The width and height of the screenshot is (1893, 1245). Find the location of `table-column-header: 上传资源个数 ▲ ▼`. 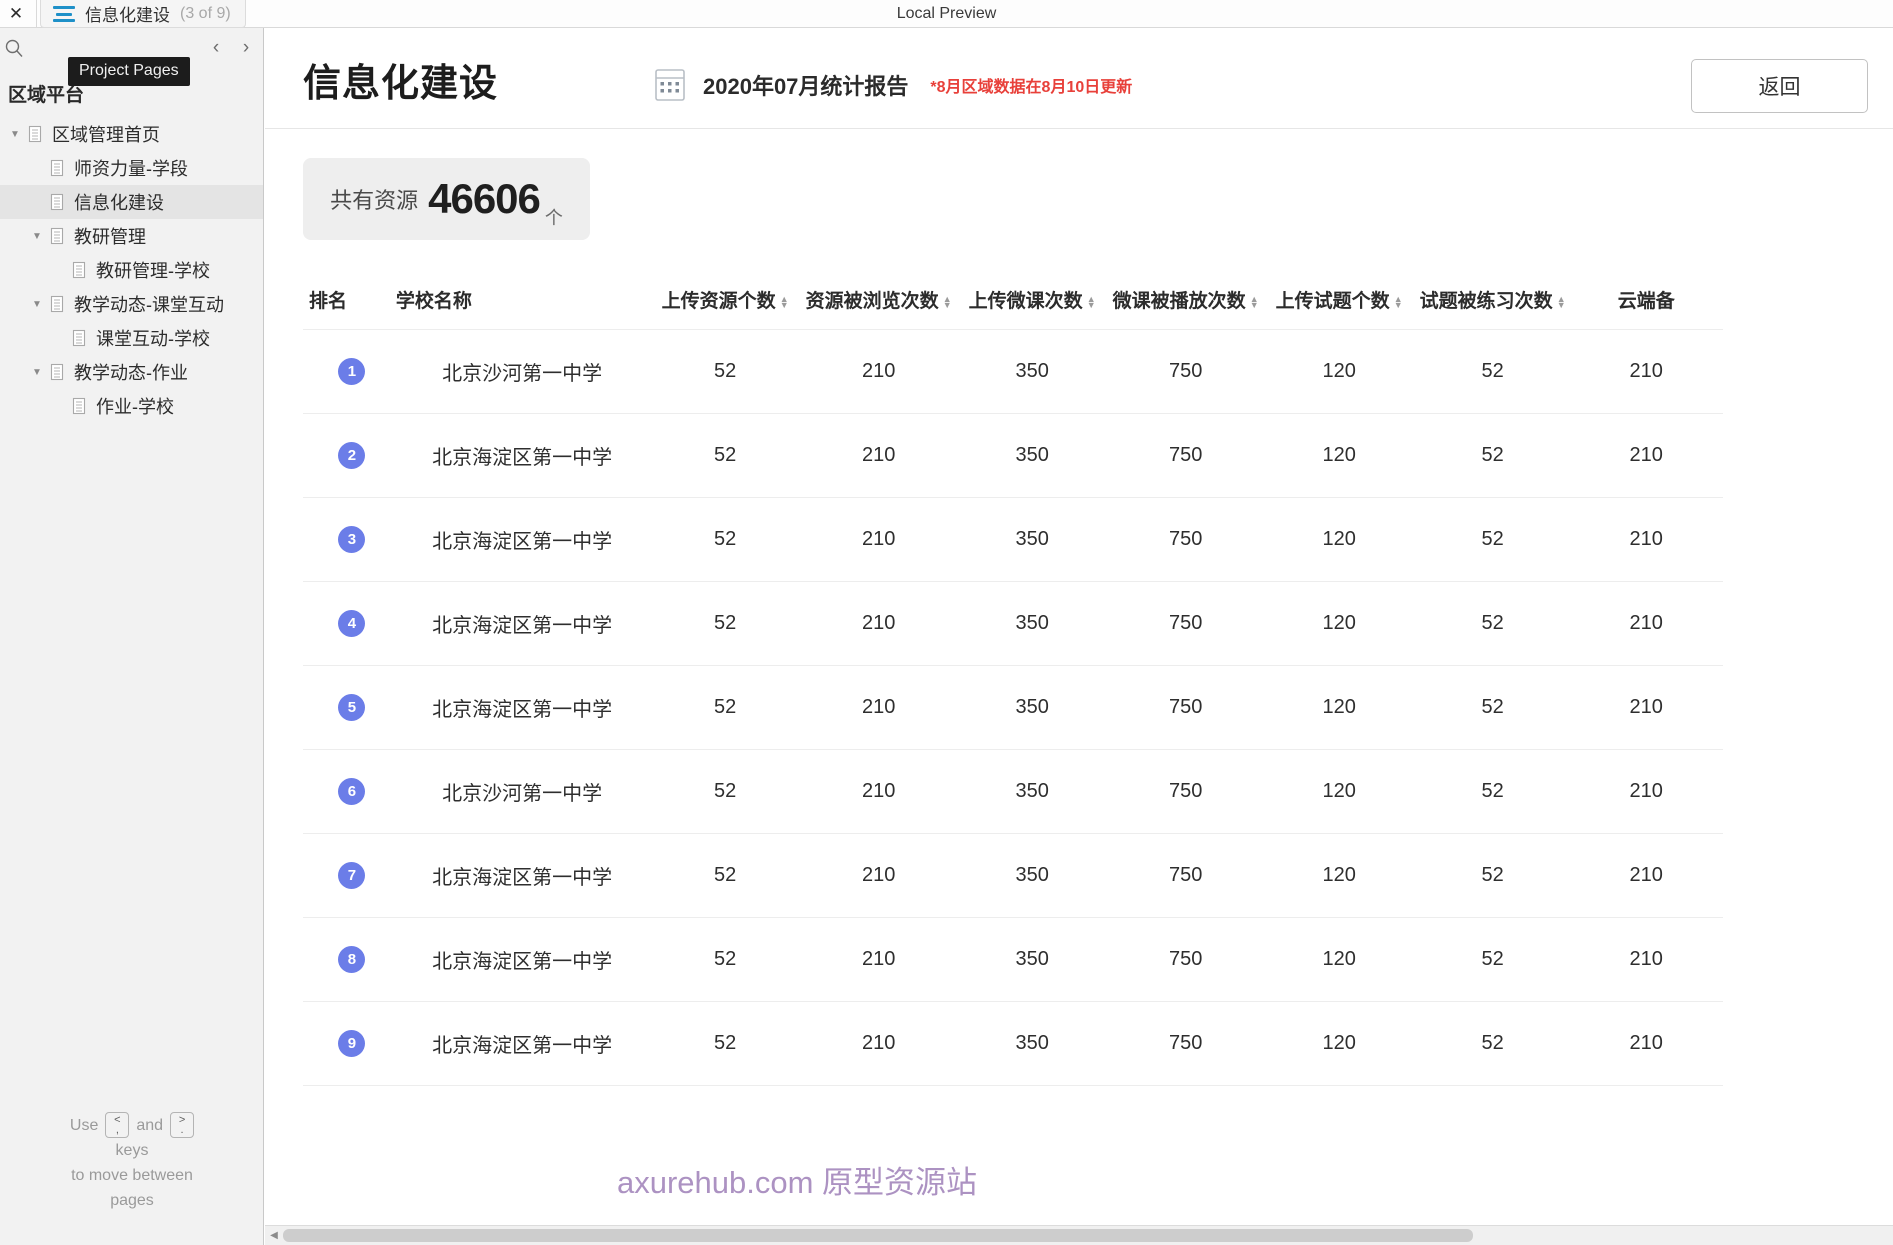

table-column-header: 上传资源个数 ▲ ▼ is located at coordinates (725, 303).